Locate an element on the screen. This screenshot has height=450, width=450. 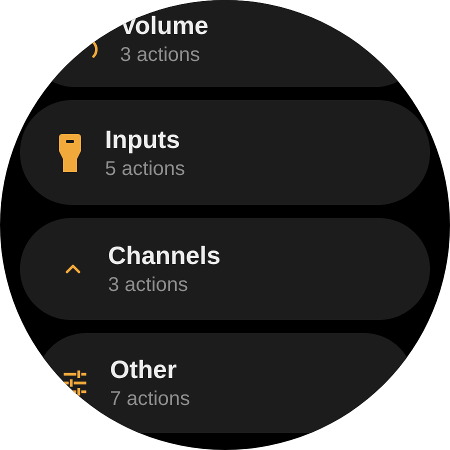
chip-title: Inputs is located at coordinates (143, 140).